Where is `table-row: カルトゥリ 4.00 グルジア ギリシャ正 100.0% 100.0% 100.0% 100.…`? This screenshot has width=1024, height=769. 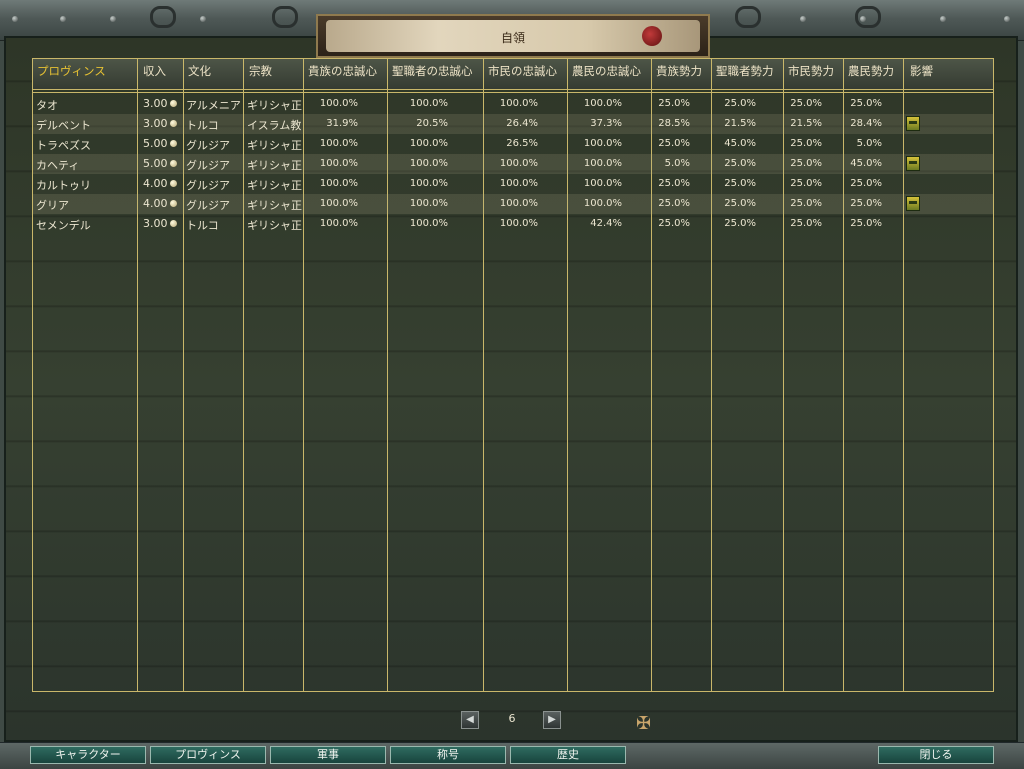
table-row: カルトゥリ 4.00 グルジア ギリシャ正 100.0% 100.0% 100.0% 100.… is located at coordinates (513, 184).